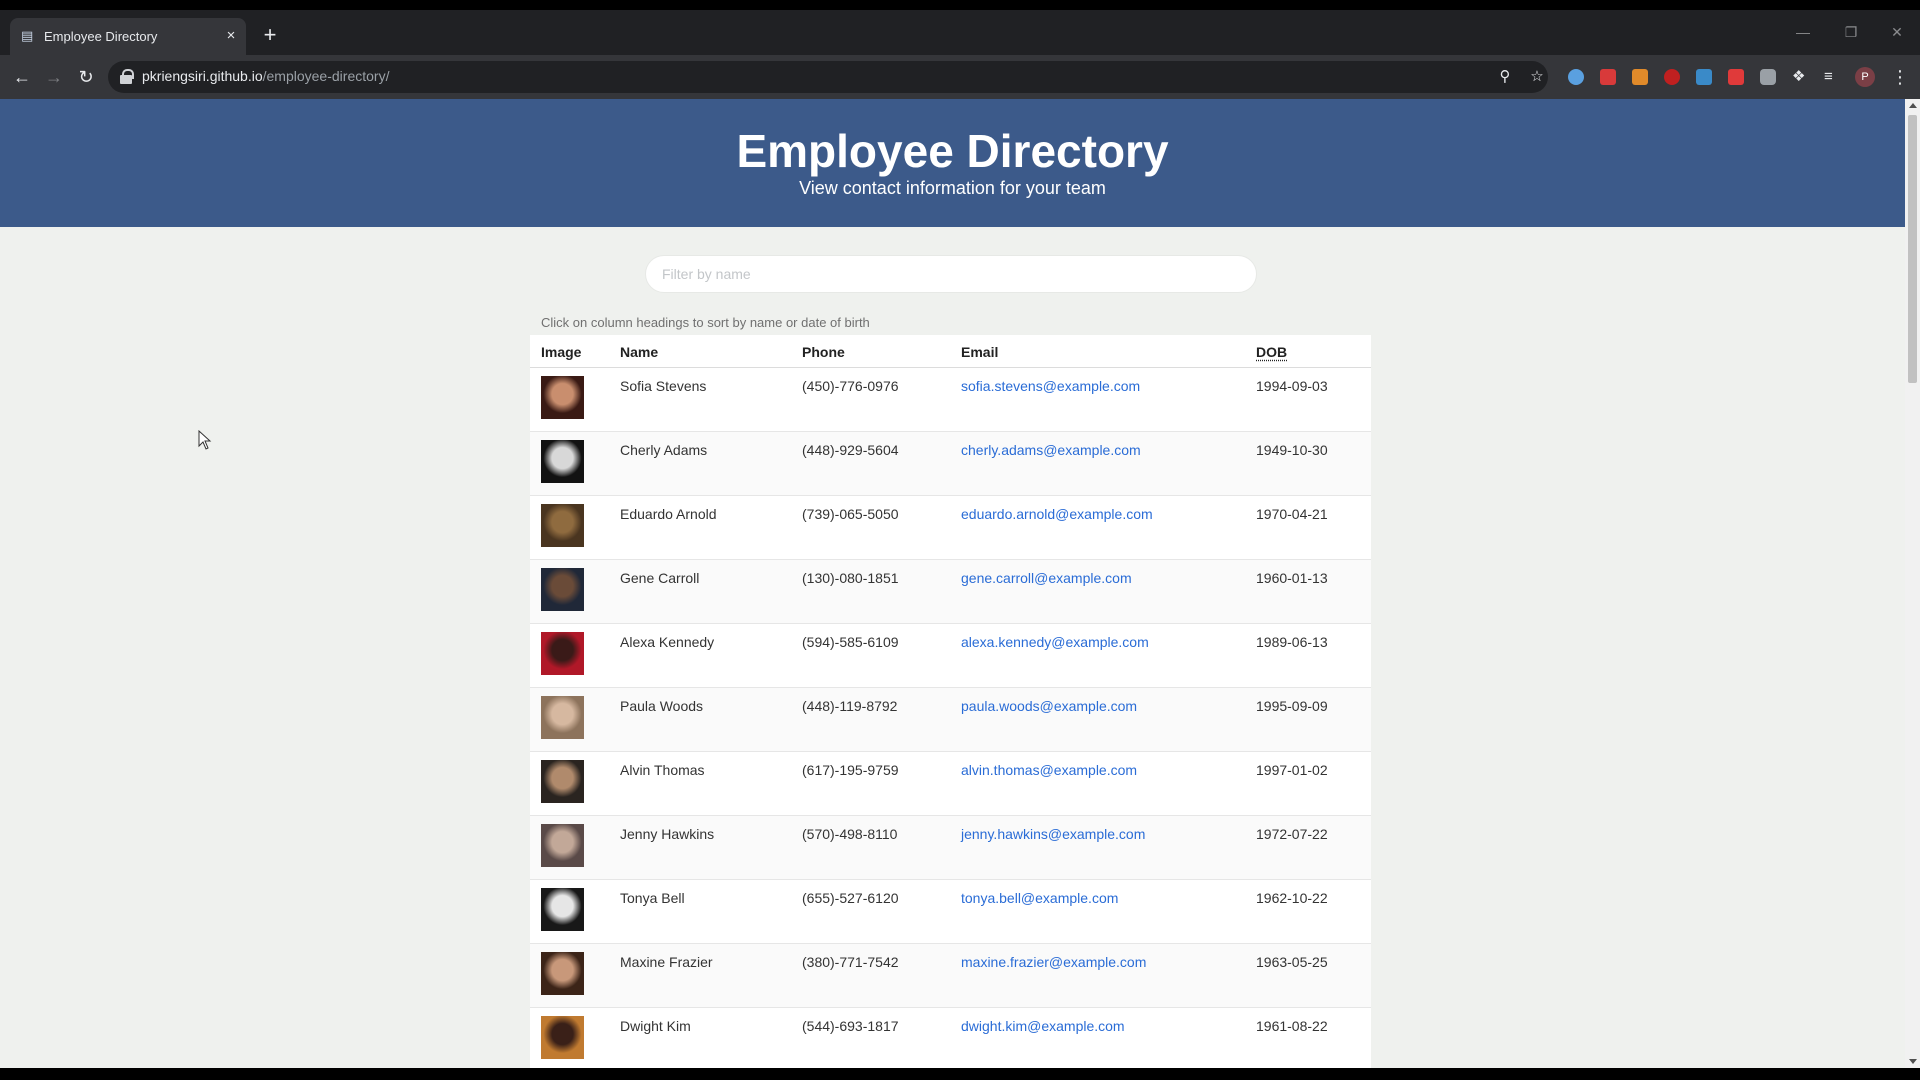 The height and width of the screenshot is (1080, 1920). What do you see at coordinates (1865, 77) in the screenshot?
I see `profile-avatar: P` at bounding box center [1865, 77].